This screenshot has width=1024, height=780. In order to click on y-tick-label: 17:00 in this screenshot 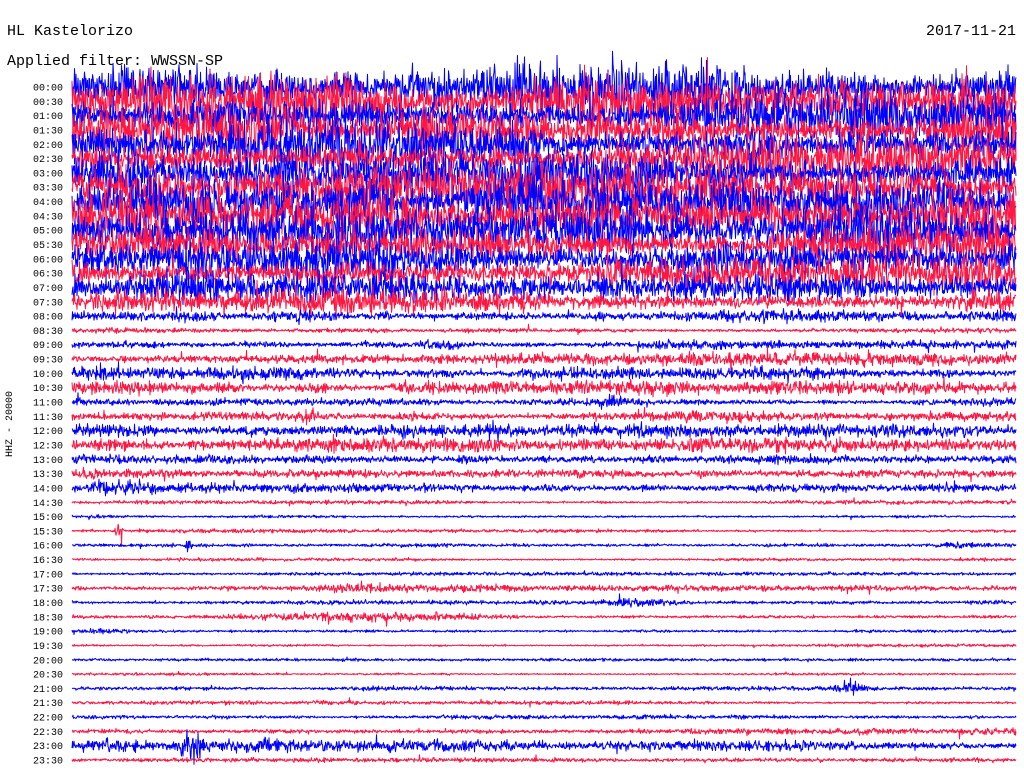, I will do `click(48, 575)`.